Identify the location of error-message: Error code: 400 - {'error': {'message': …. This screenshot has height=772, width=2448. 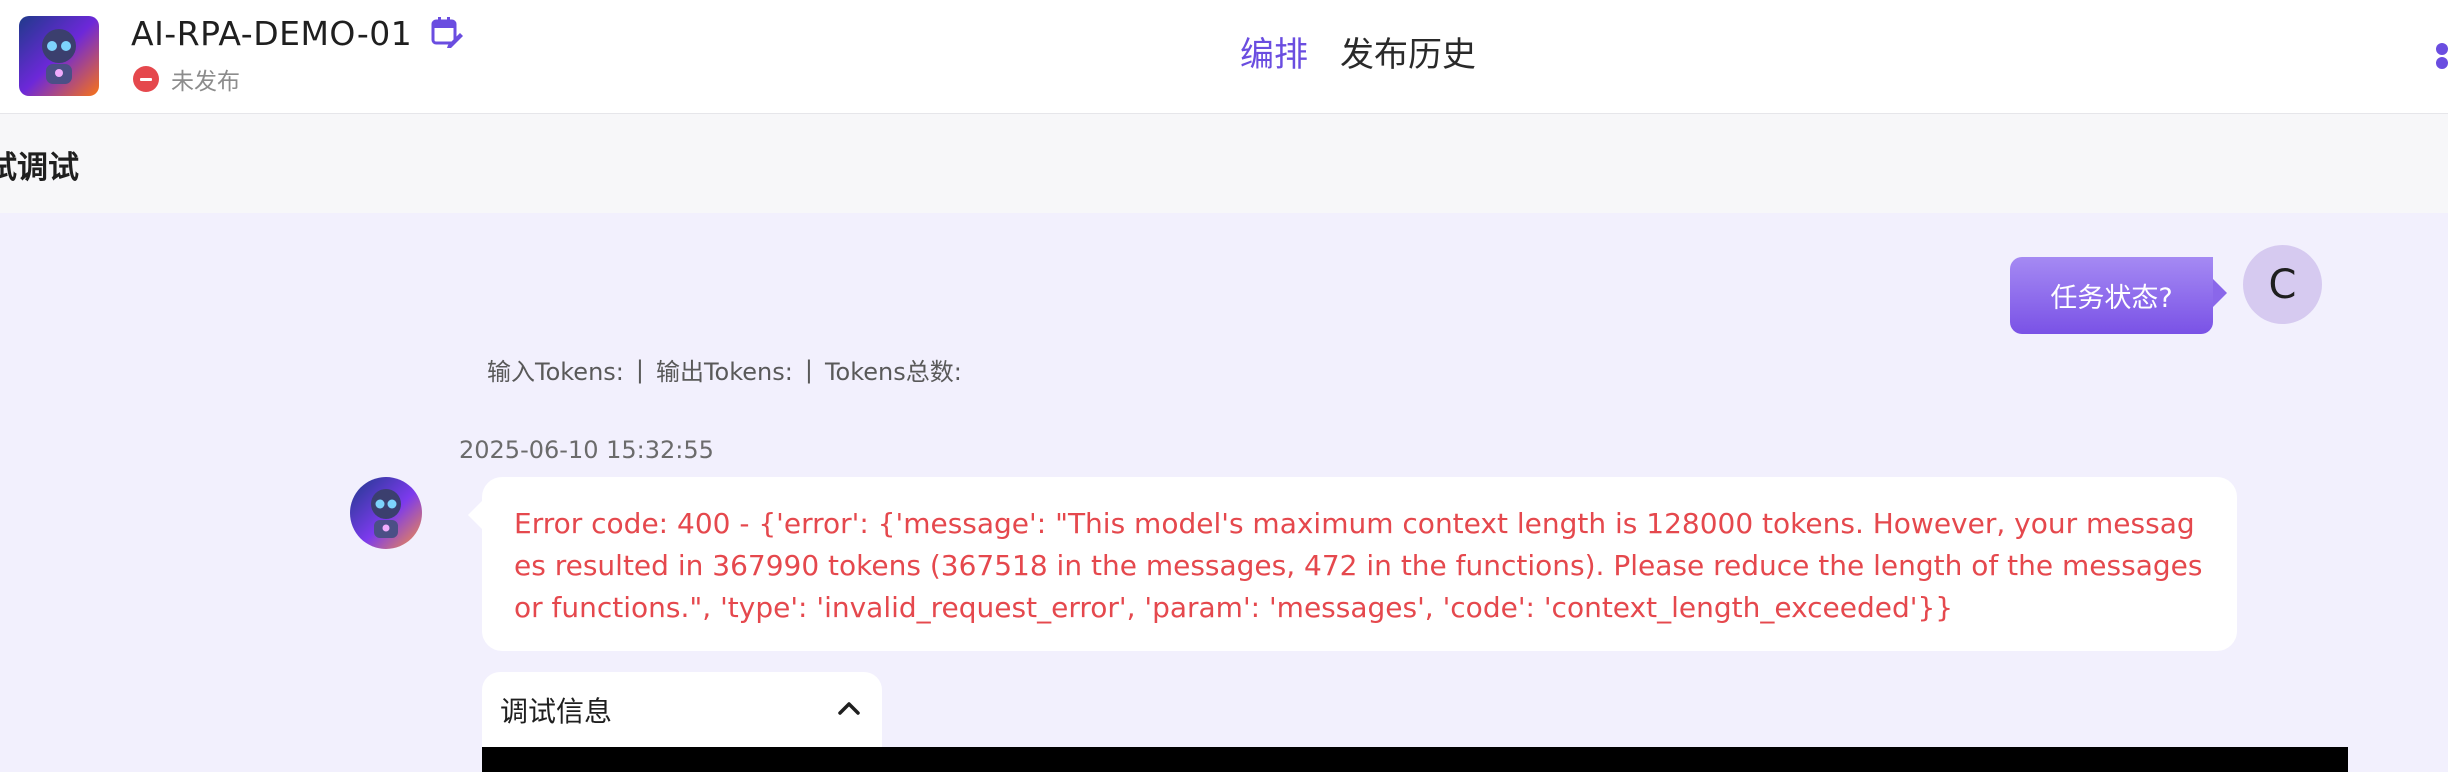
(1358, 565).